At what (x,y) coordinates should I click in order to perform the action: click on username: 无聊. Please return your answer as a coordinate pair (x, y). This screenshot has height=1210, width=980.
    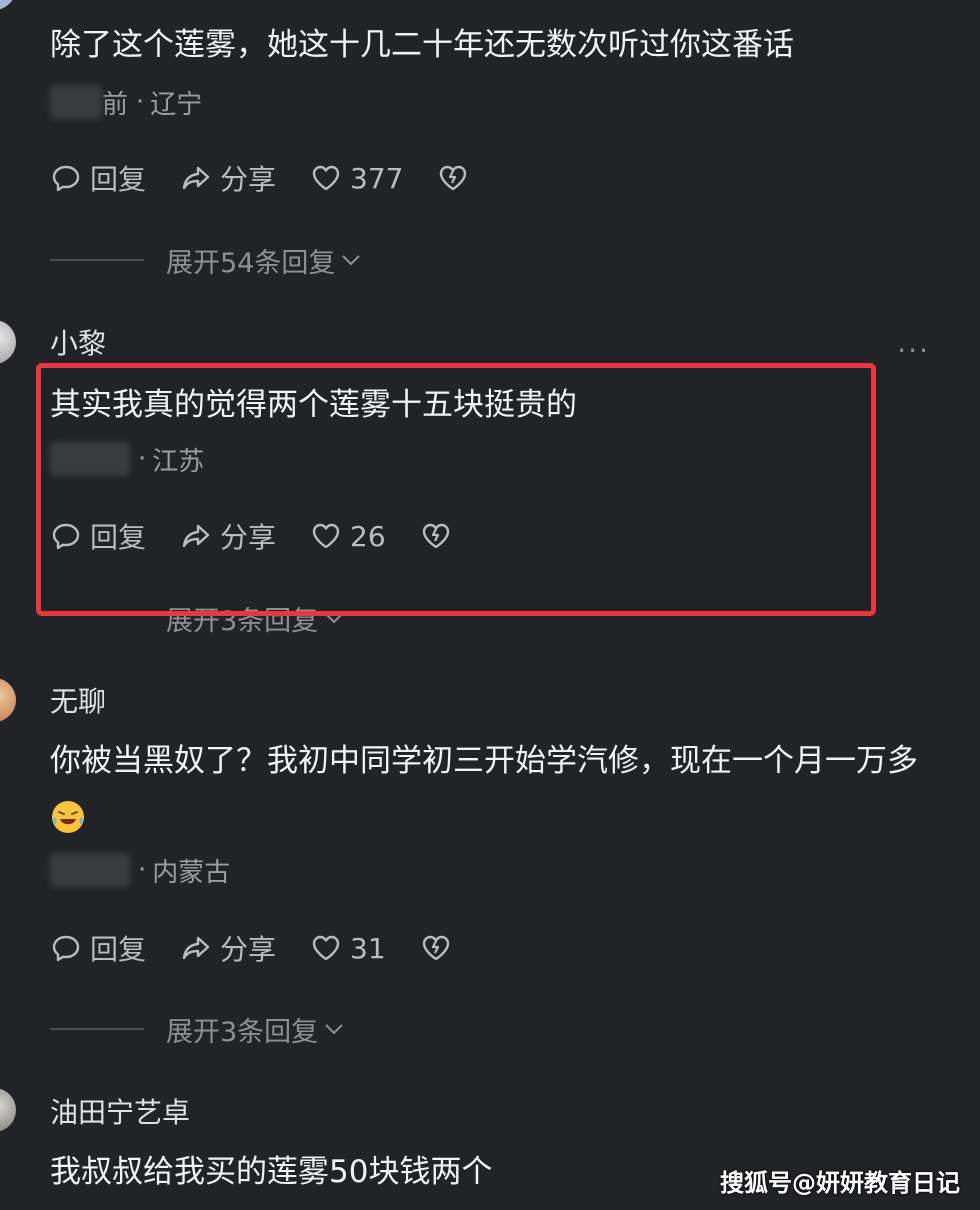
    Looking at the image, I should click on (78, 700).